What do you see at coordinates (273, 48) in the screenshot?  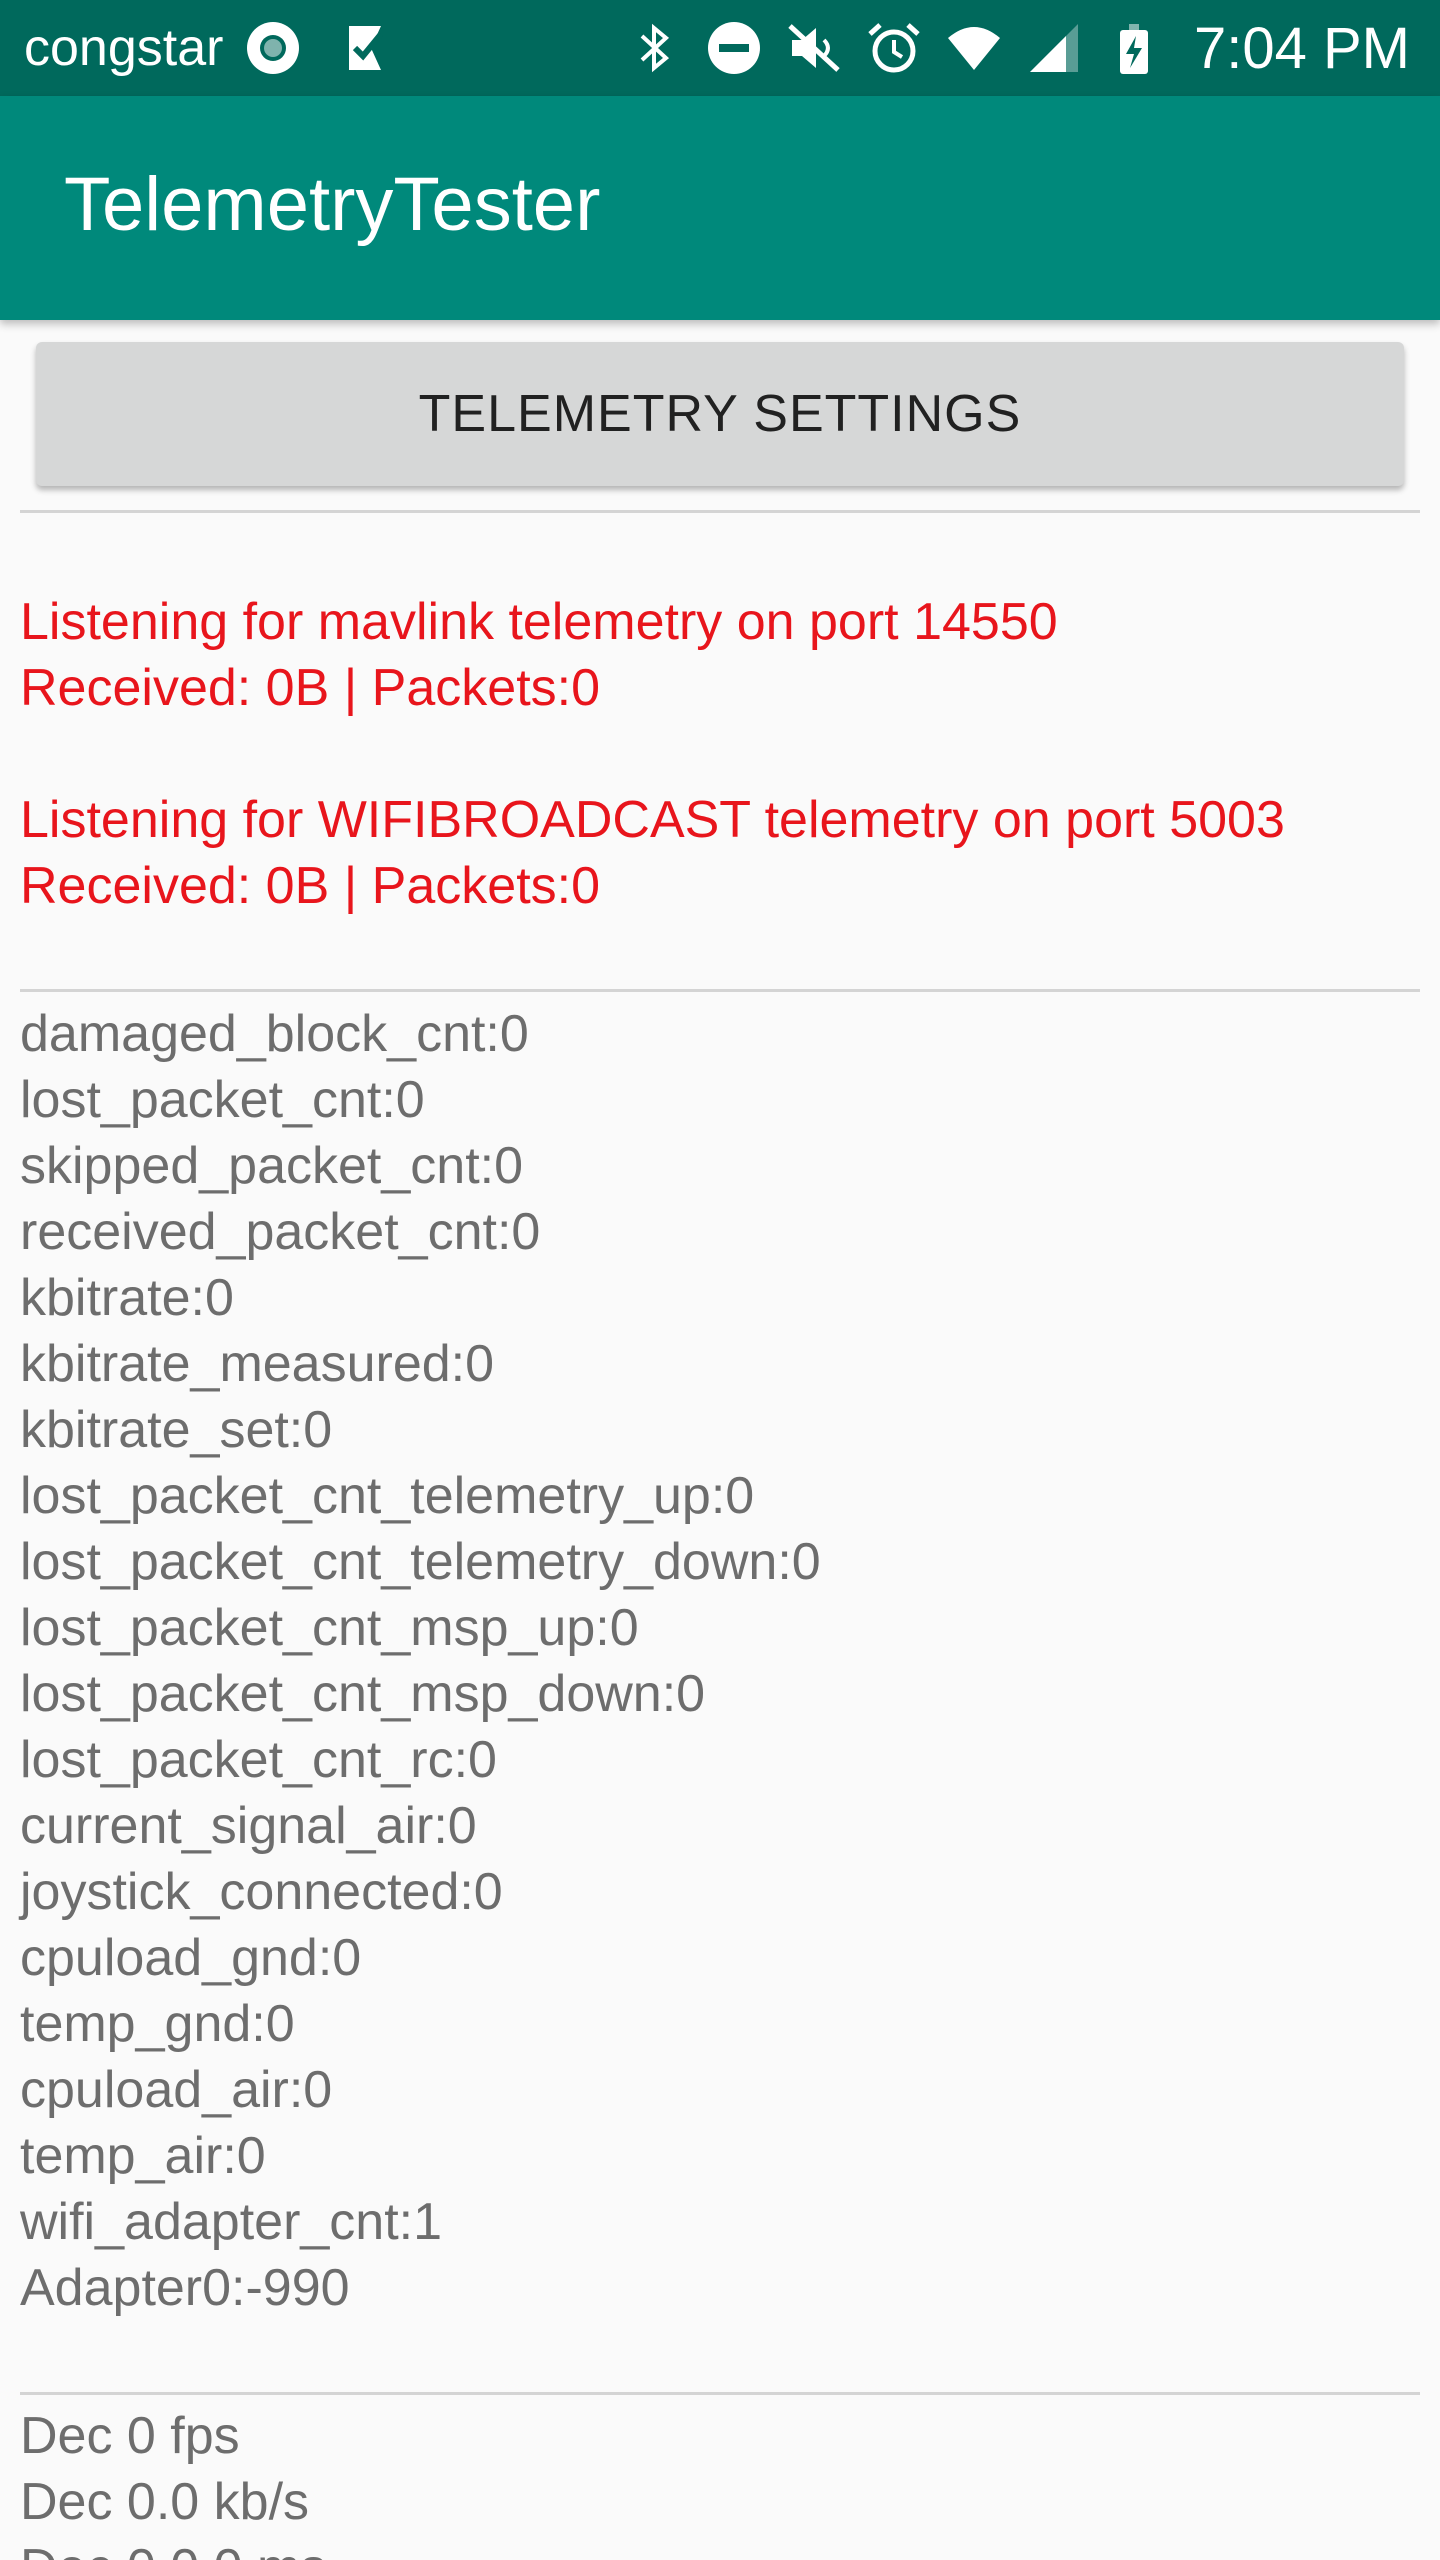 I see `record-icon` at bounding box center [273, 48].